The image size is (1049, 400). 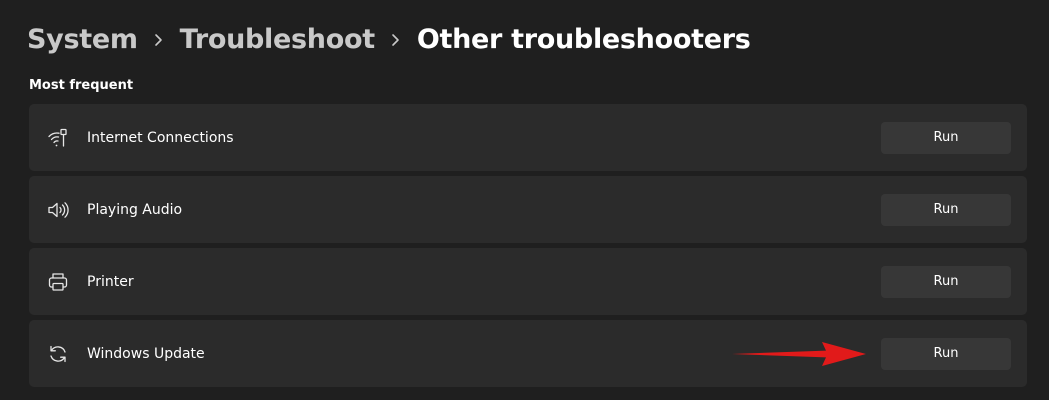 I want to click on breadcrumb-item-troubleshoot: Troubleshoot, so click(x=277, y=40).